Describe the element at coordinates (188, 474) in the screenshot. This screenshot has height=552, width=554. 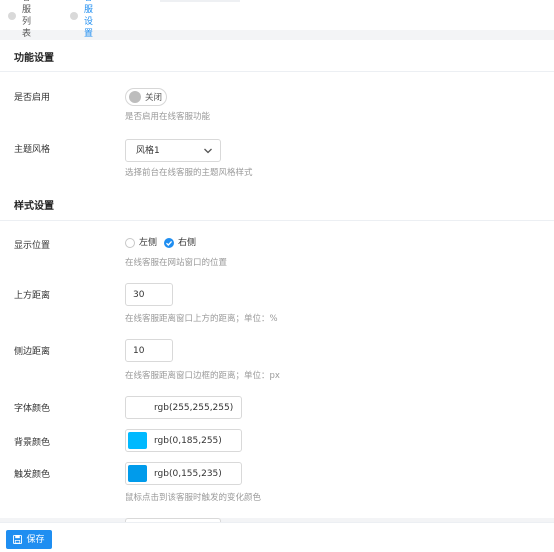
I see `color-value: rgb(0,155,235)` at that location.